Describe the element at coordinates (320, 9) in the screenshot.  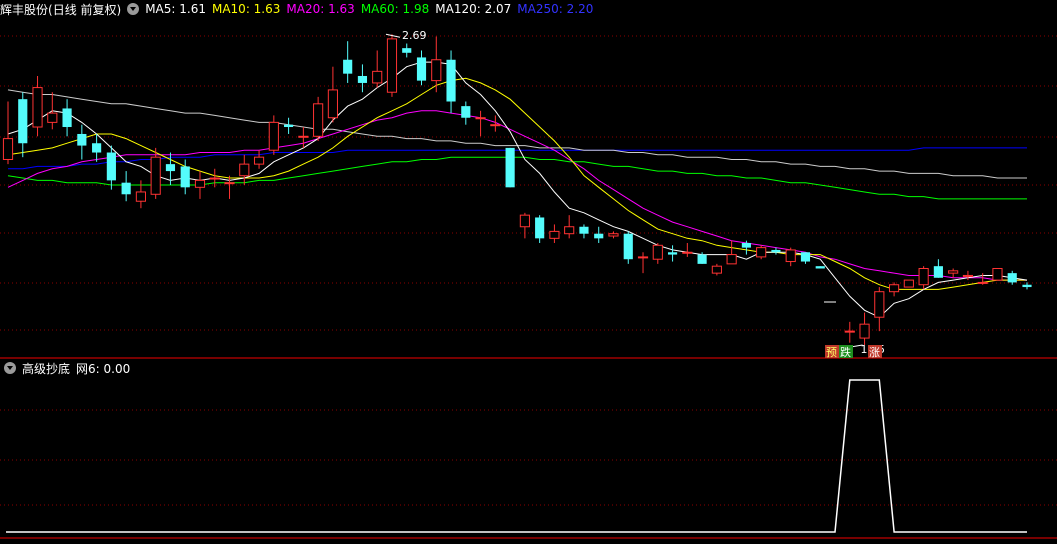
I see `ma20-label: MA20: 1.63` at that location.